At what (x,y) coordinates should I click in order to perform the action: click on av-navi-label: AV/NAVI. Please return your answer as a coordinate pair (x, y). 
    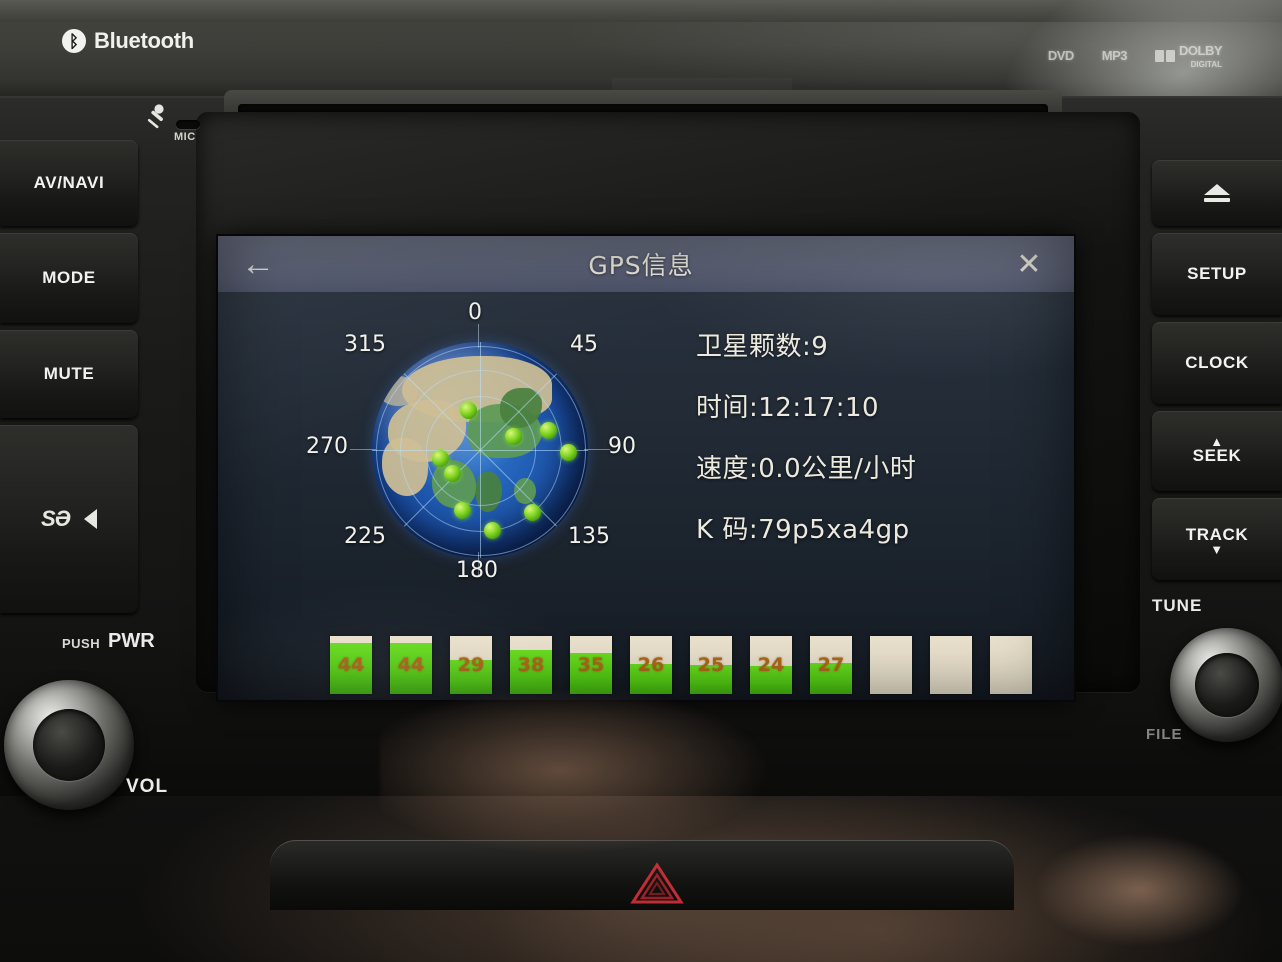
    Looking at the image, I should click on (69, 182).